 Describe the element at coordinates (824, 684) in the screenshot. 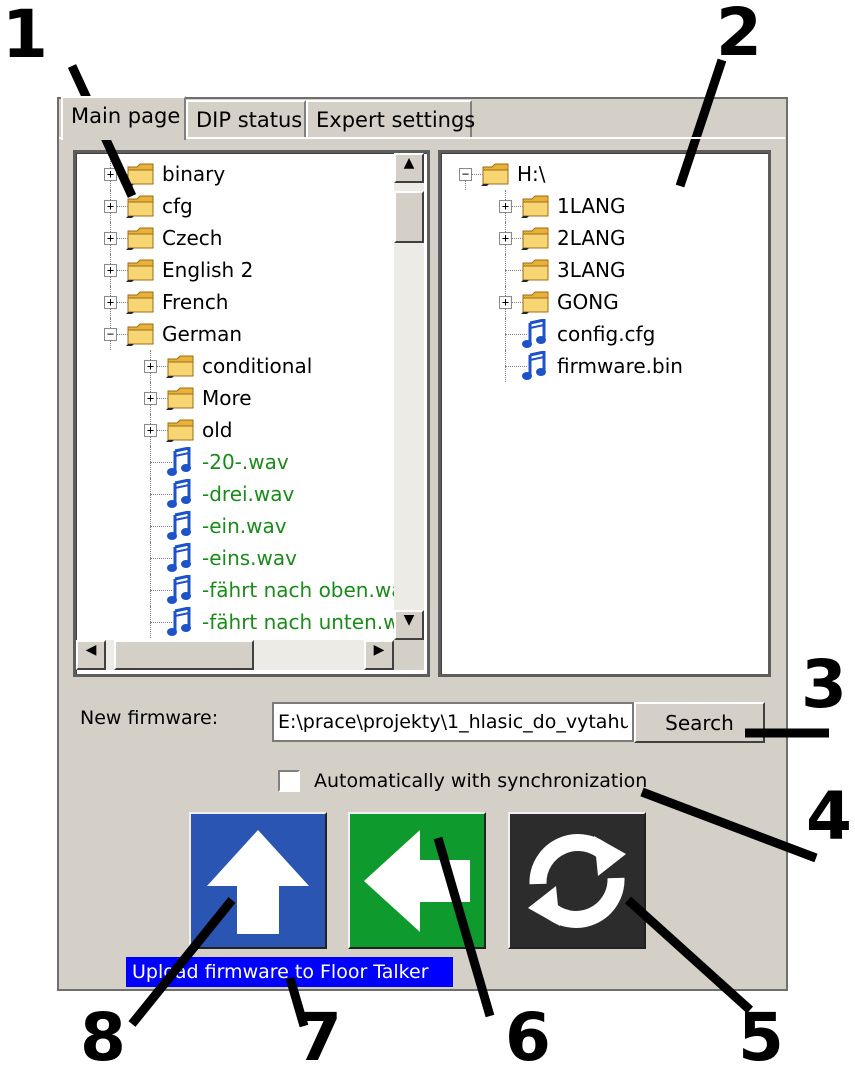

I see `callout-3: 3` at that location.